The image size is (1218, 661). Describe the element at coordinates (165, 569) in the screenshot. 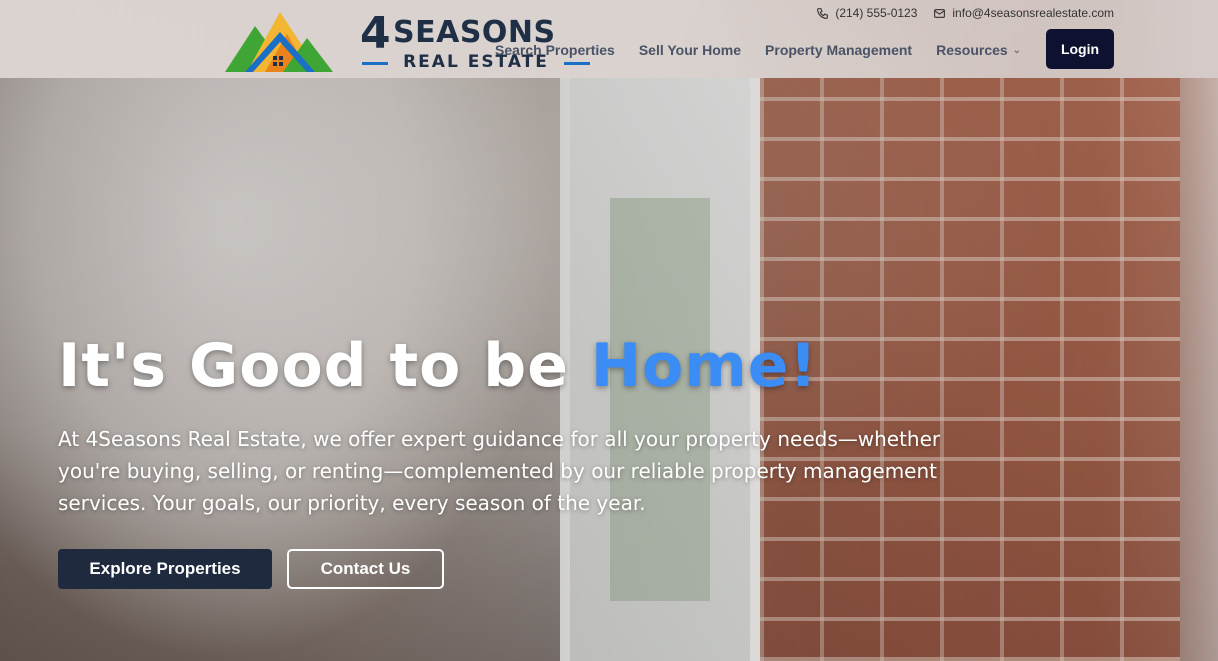

I see `explore-properties-button: Explore Properties` at that location.